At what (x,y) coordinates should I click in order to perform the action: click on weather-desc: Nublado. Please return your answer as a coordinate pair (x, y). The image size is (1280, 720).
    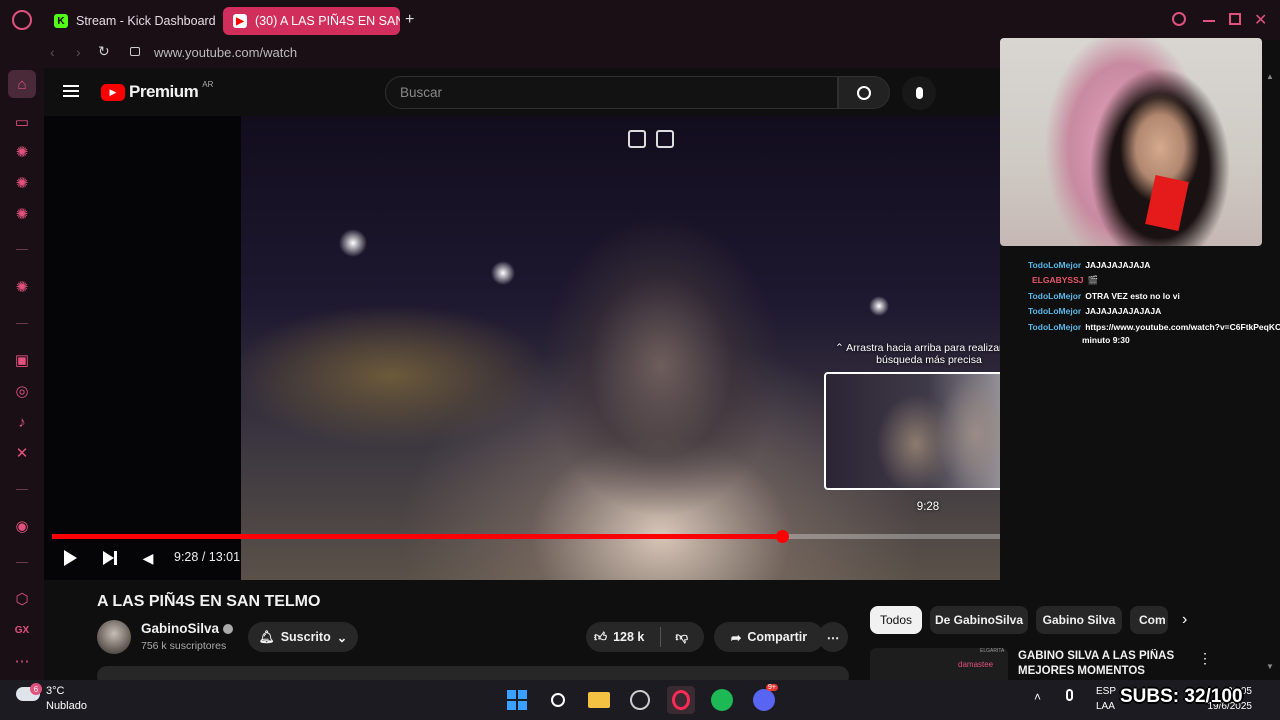
    Looking at the image, I should click on (66, 706).